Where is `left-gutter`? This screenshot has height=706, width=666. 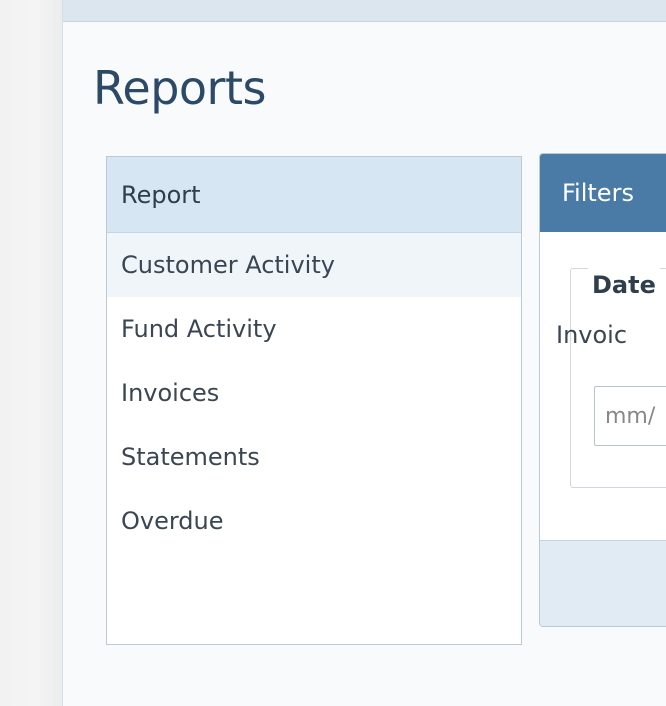 left-gutter is located at coordinates (31, 353).